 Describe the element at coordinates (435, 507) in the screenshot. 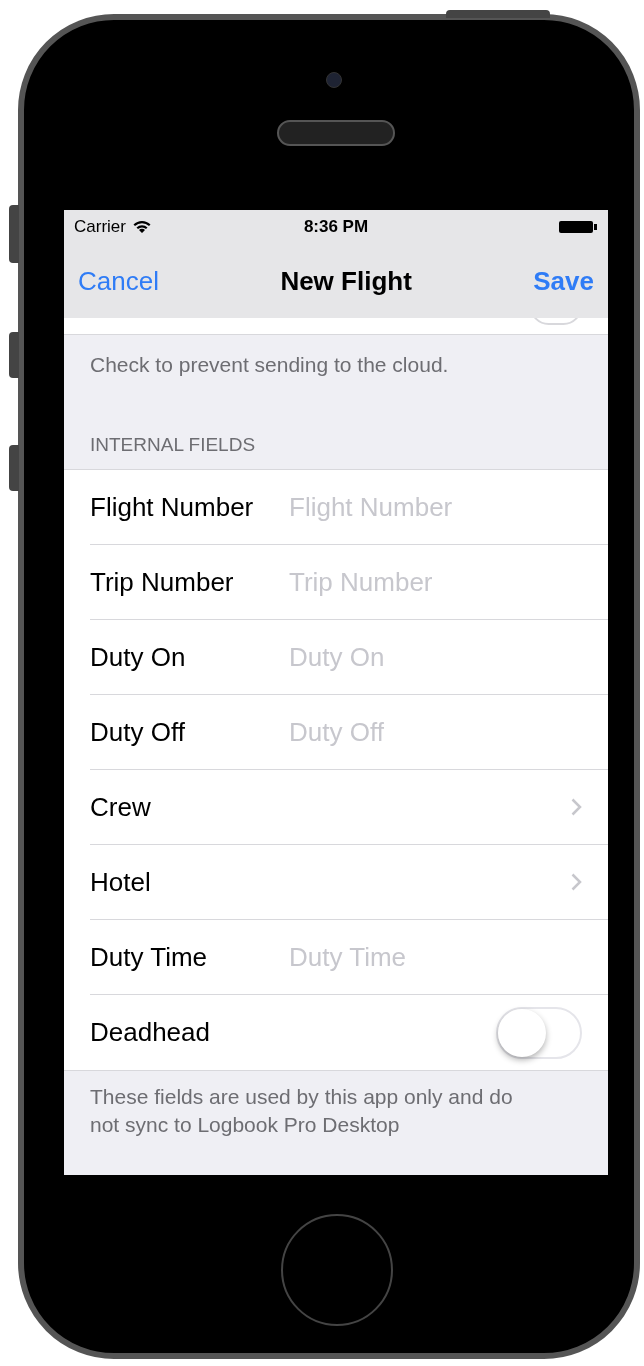

I see `text-field: Flight Number` at that location.